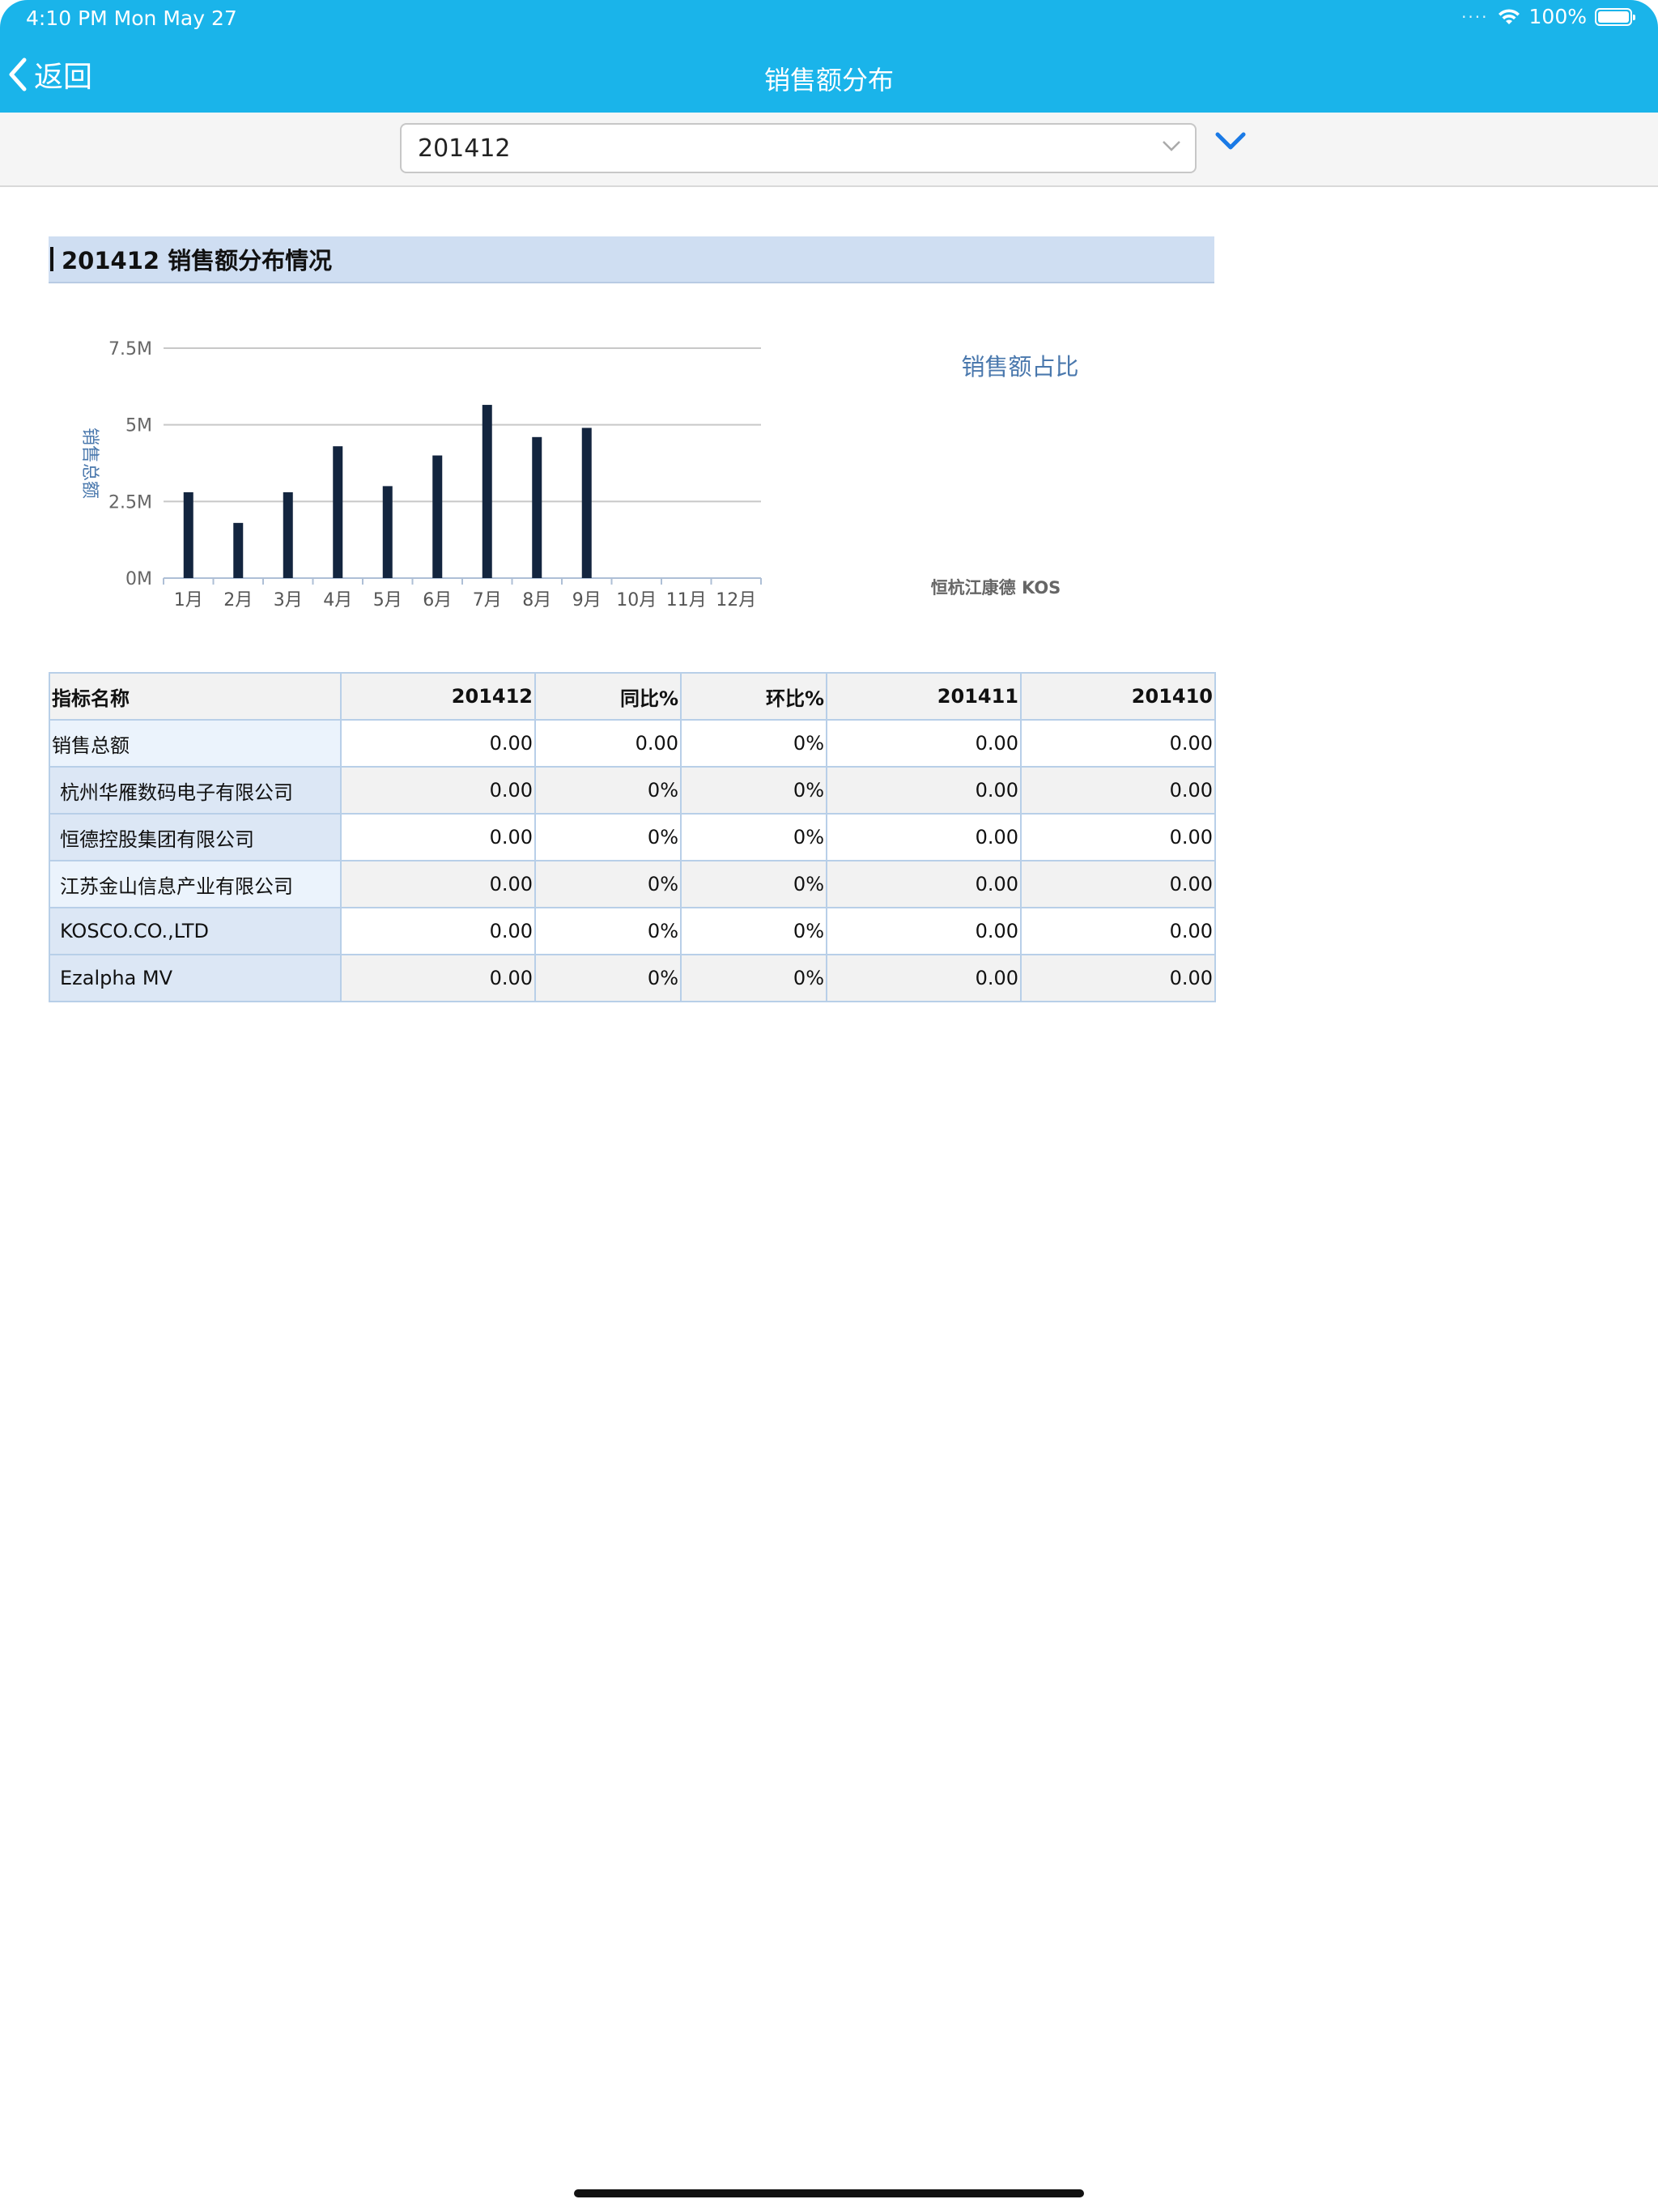 The width and height of the screenshot is (1658, 2212). What do you see at coordinates (1557, 16) in the screenshot?
I see `battery-percent: 100%` at bounding box center [1557, 16].